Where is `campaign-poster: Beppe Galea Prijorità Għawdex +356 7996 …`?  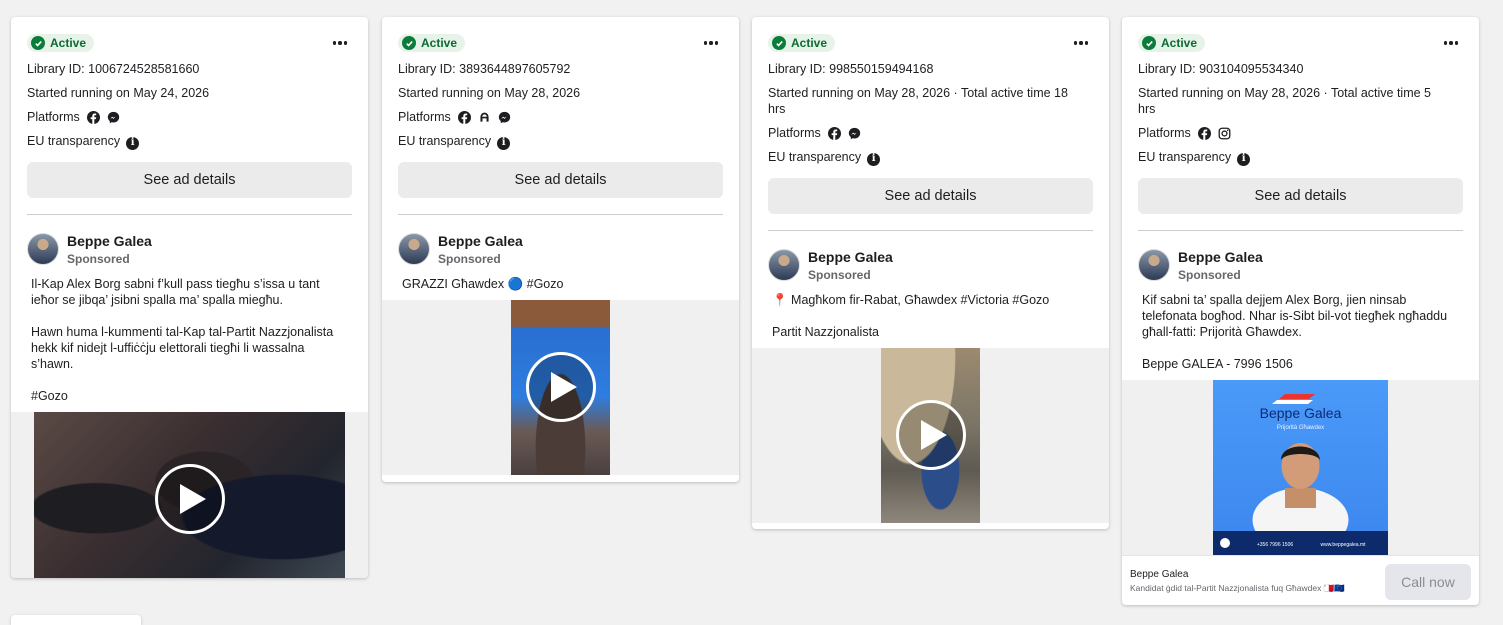 campaign-poster: Beppe Galea Prijorità Għawdex +356 7996 … is located at coordinates (1300, 474).